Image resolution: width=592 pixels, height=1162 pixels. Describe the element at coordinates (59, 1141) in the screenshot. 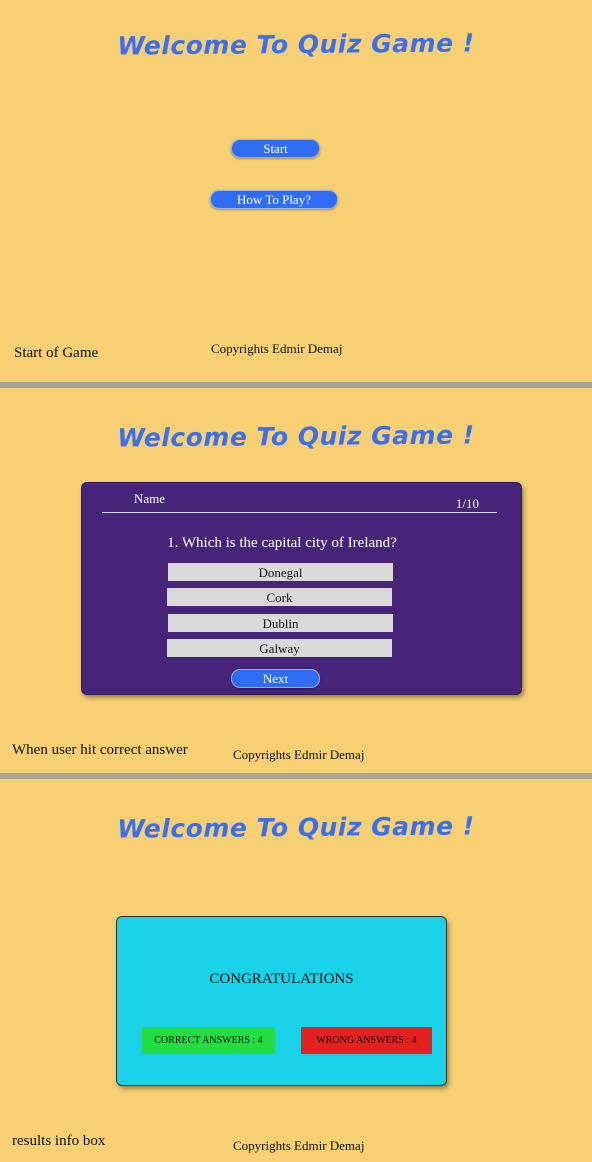

I see `result-caption: results info box` at that location.